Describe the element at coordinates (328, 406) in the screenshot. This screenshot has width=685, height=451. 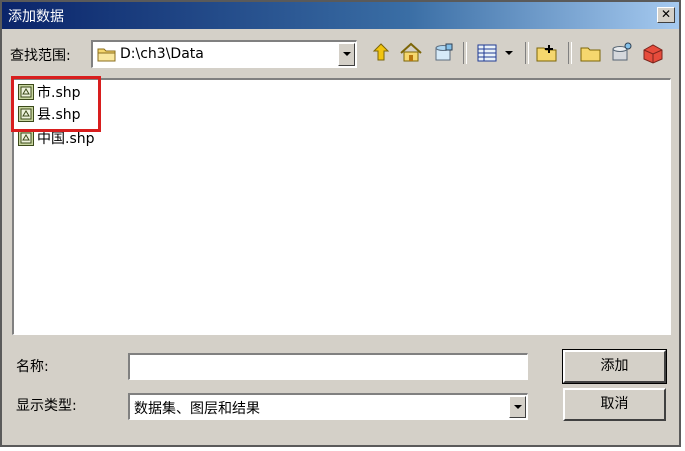
I see `type-dropdown: 数据集、图层和结果` at that location.